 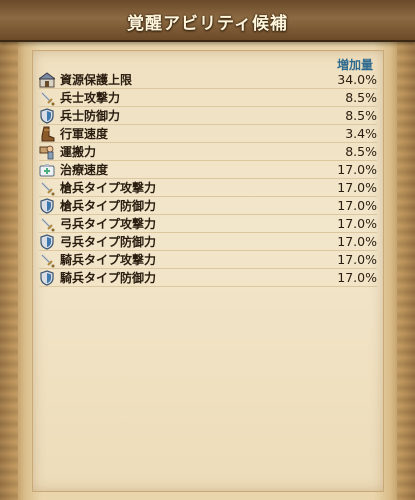 I want to click on ability-label: 運搬力, so click(x=78, y=152).